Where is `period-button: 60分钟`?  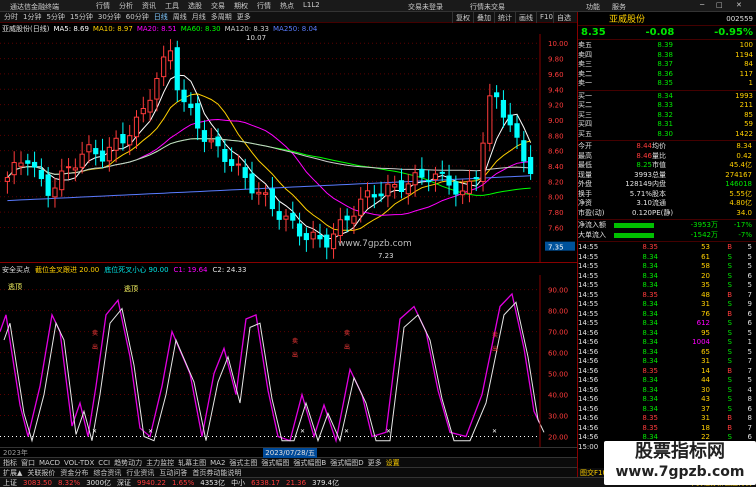 period-button: 60分钟 is located at coordinates (137, 17).